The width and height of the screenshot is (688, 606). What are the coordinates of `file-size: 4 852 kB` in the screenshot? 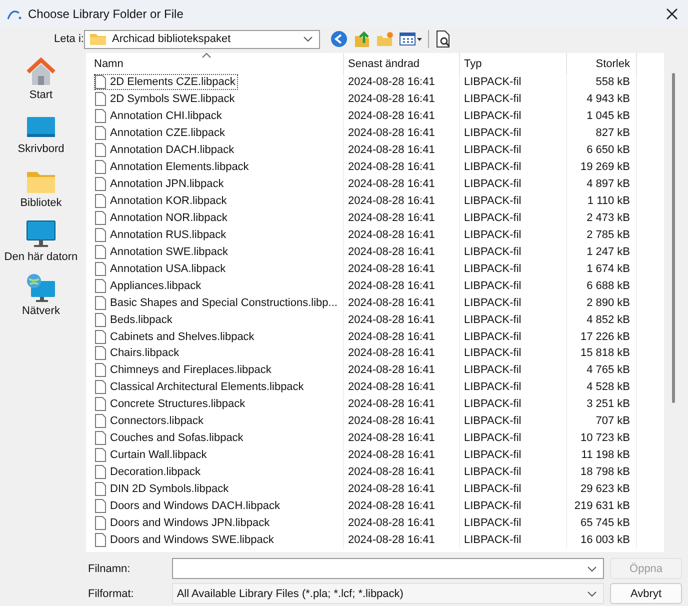 It's located at (608, 320).